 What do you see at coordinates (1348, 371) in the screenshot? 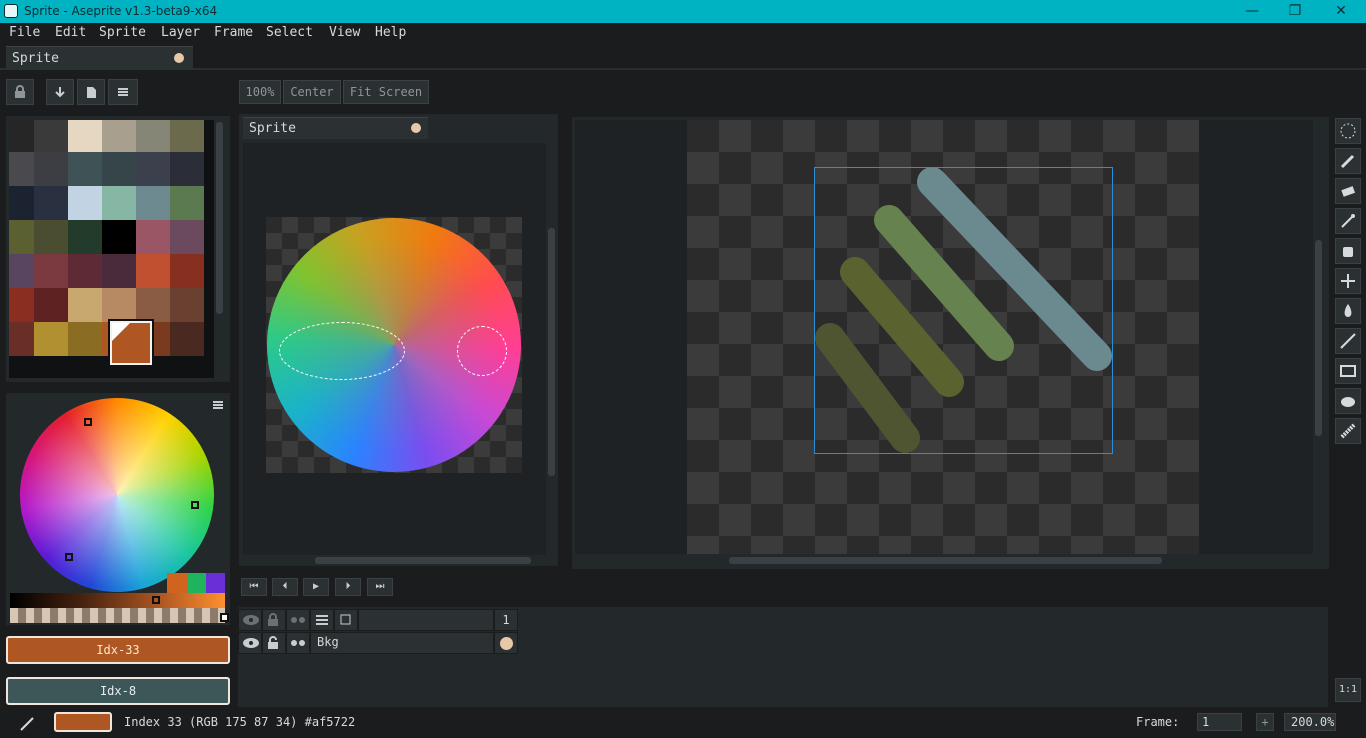
I see `rectangle-tool` at bounding box center [1348, 371].